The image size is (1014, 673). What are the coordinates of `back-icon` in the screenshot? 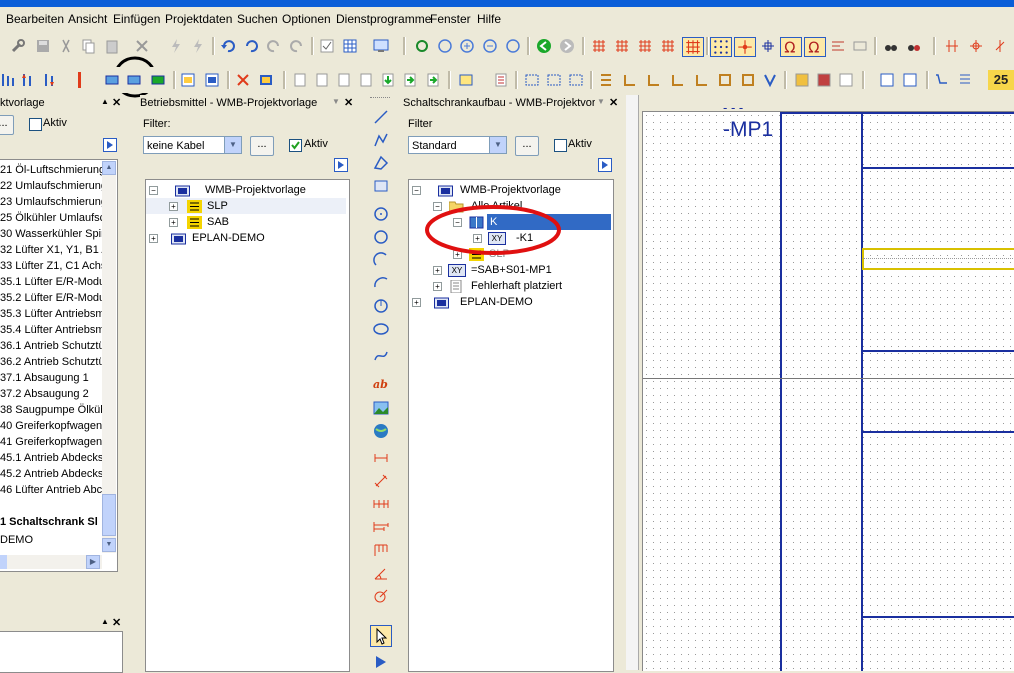 It's located at (544, 46).